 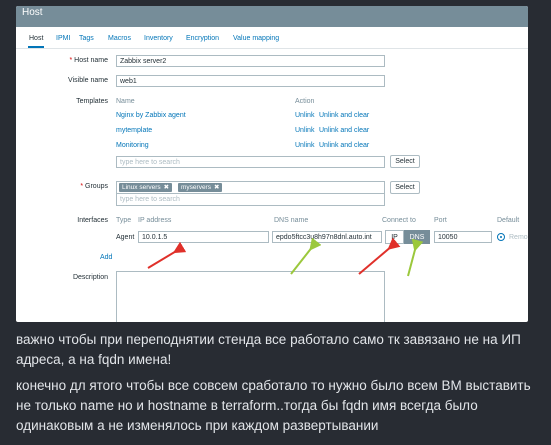 I want to click on annotation-arrows, so click(x=285, y=257).